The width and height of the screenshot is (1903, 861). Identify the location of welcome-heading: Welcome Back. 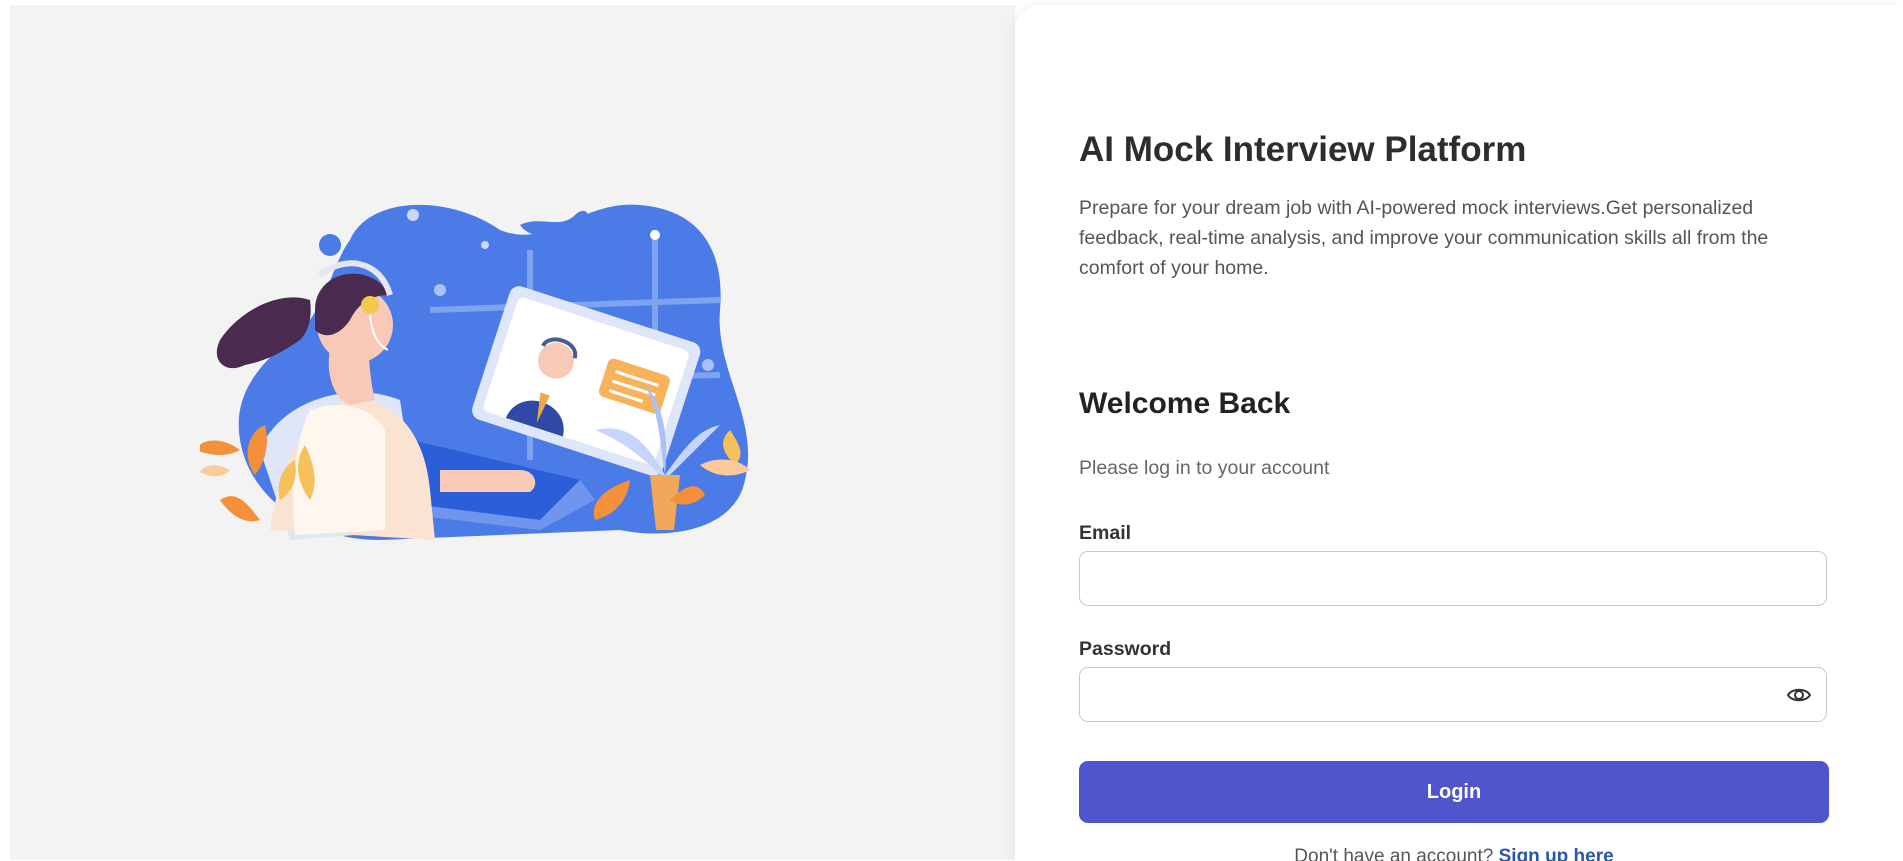
(1185, 403).